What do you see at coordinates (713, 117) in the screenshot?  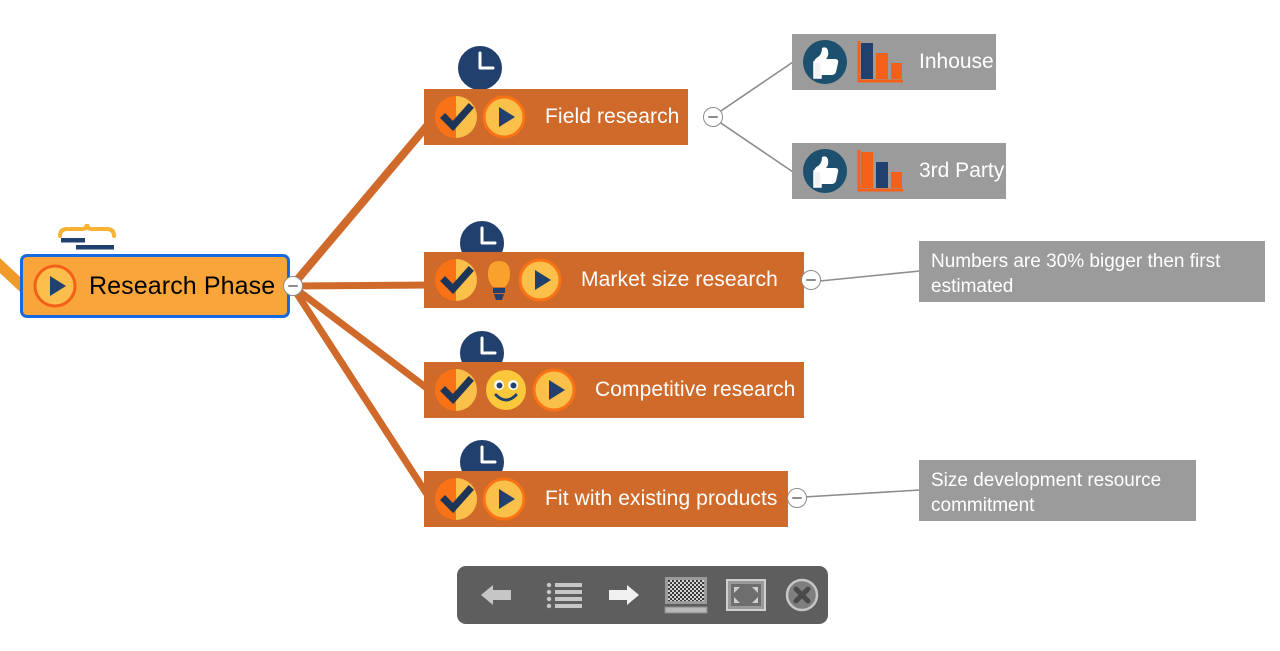 I see `collapse-toggle-field-research` at bounding box center [713, 117].